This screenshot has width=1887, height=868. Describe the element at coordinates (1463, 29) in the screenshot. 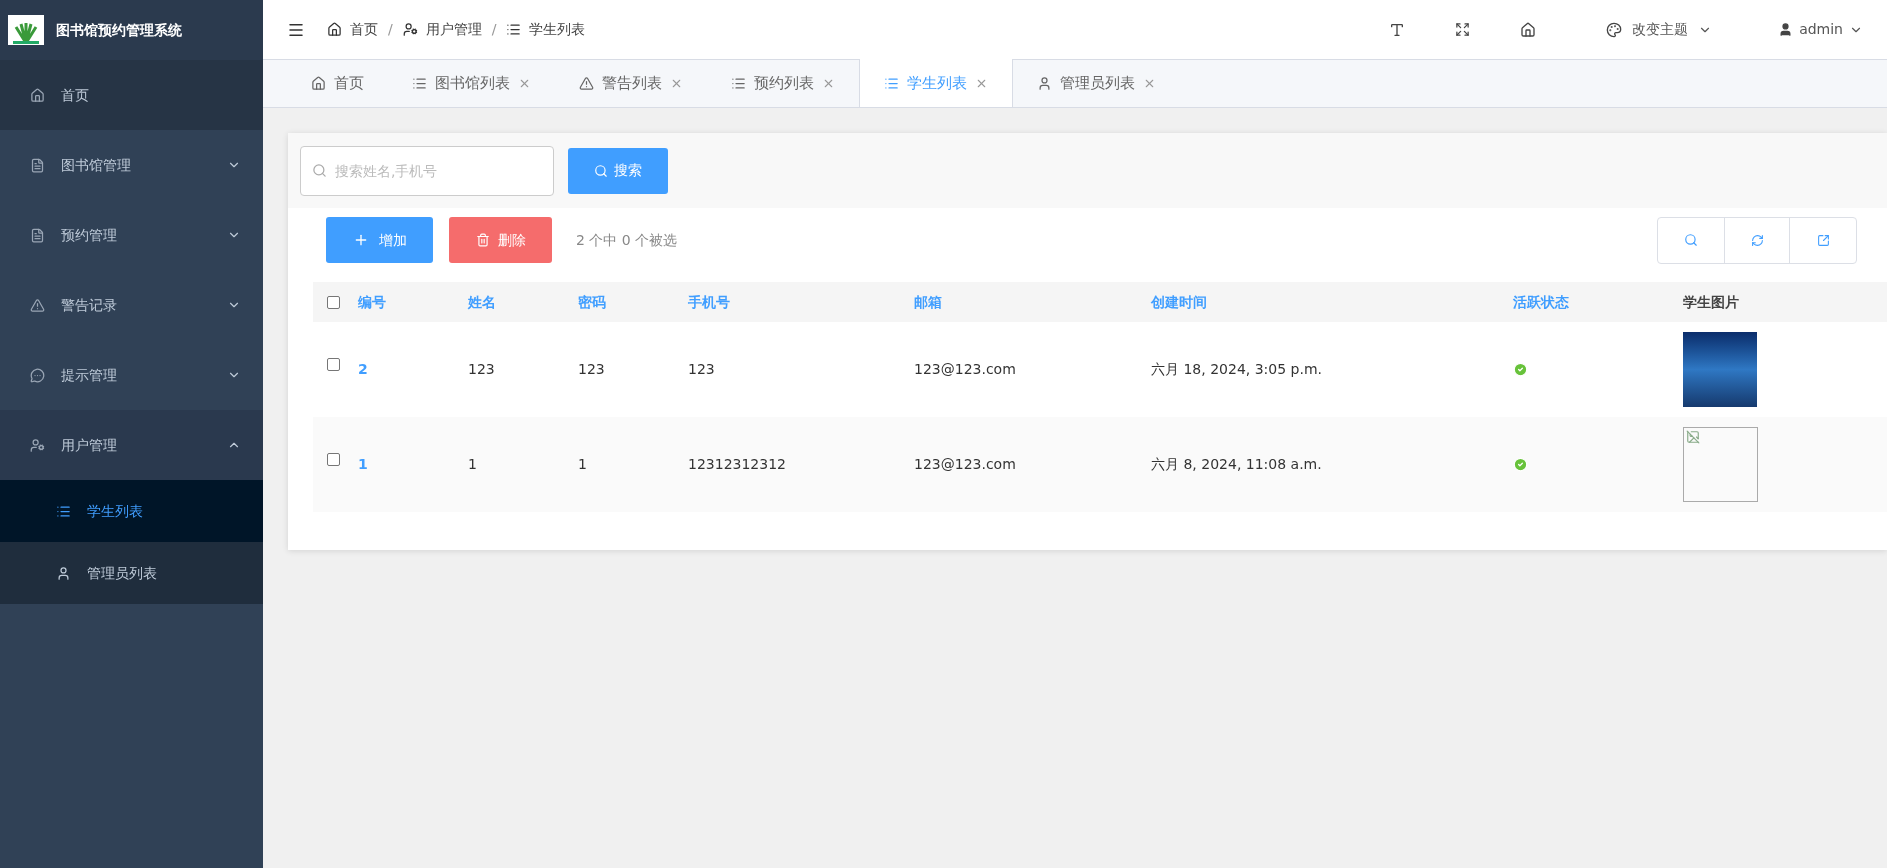

I see `fullscreen-icon` at that location.